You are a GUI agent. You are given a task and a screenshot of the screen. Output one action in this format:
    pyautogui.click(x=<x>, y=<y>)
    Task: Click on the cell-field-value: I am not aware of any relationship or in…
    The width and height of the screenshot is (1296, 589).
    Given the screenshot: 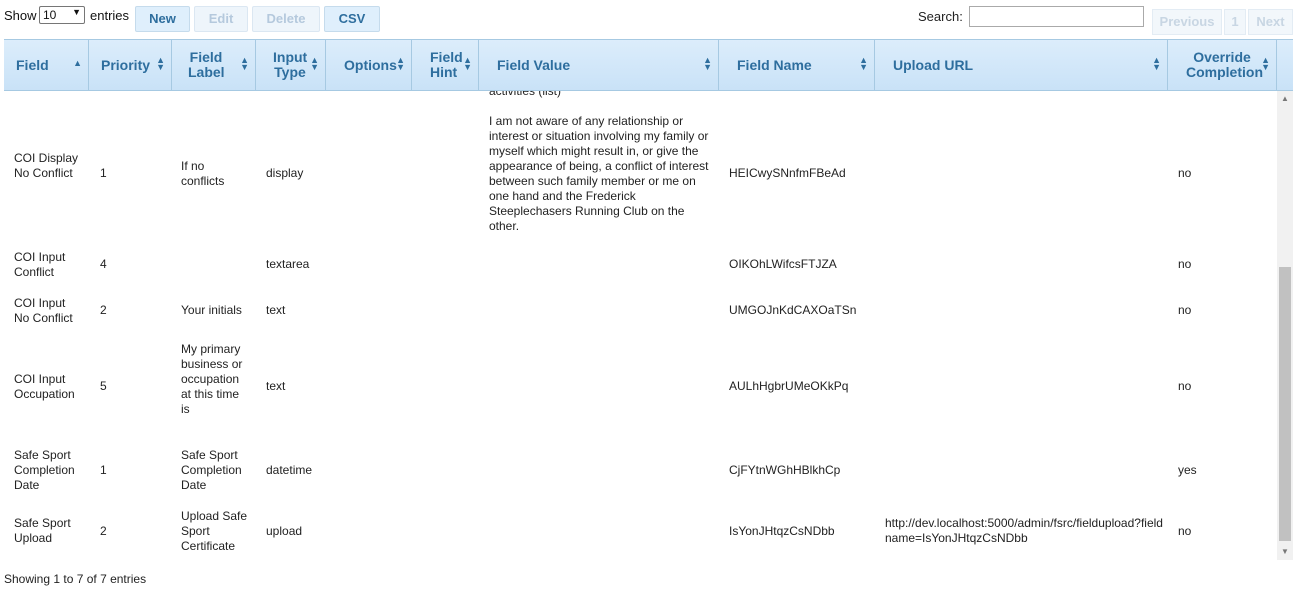 What is the action you would take?
    pyautogui.click(x=599, y=173)
    